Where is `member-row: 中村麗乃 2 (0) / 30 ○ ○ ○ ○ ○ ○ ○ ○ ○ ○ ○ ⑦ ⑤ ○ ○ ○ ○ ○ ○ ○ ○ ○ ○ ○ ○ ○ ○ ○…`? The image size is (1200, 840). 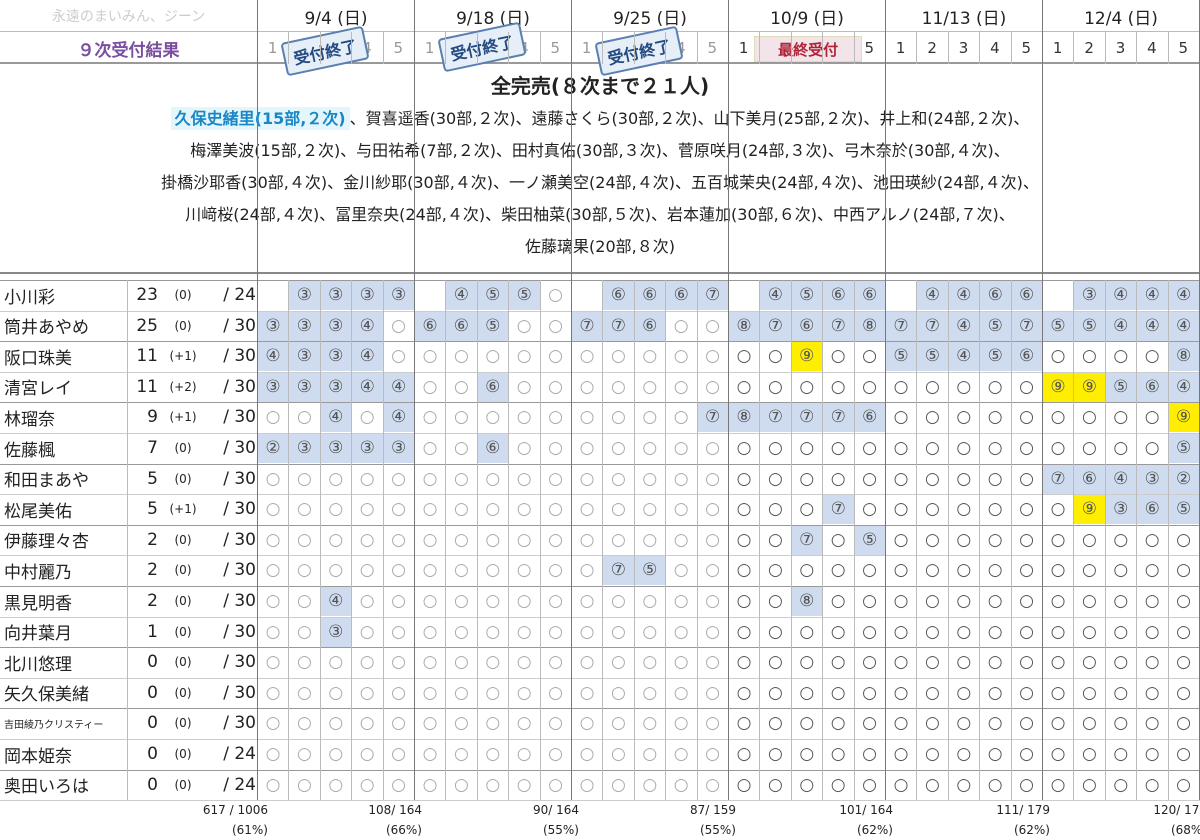
member-row: 中村麗乃 2 (0) / 30 ○ ○ ○ ○ ○ ○ ○ ○ ○ ○ ○ ⑦ ⑤ ○ ○ ○ ○ ○ ○ ○ ○ ○ ○ ○ ○ ○ ○ ○… is located at coordinates (600, 570).